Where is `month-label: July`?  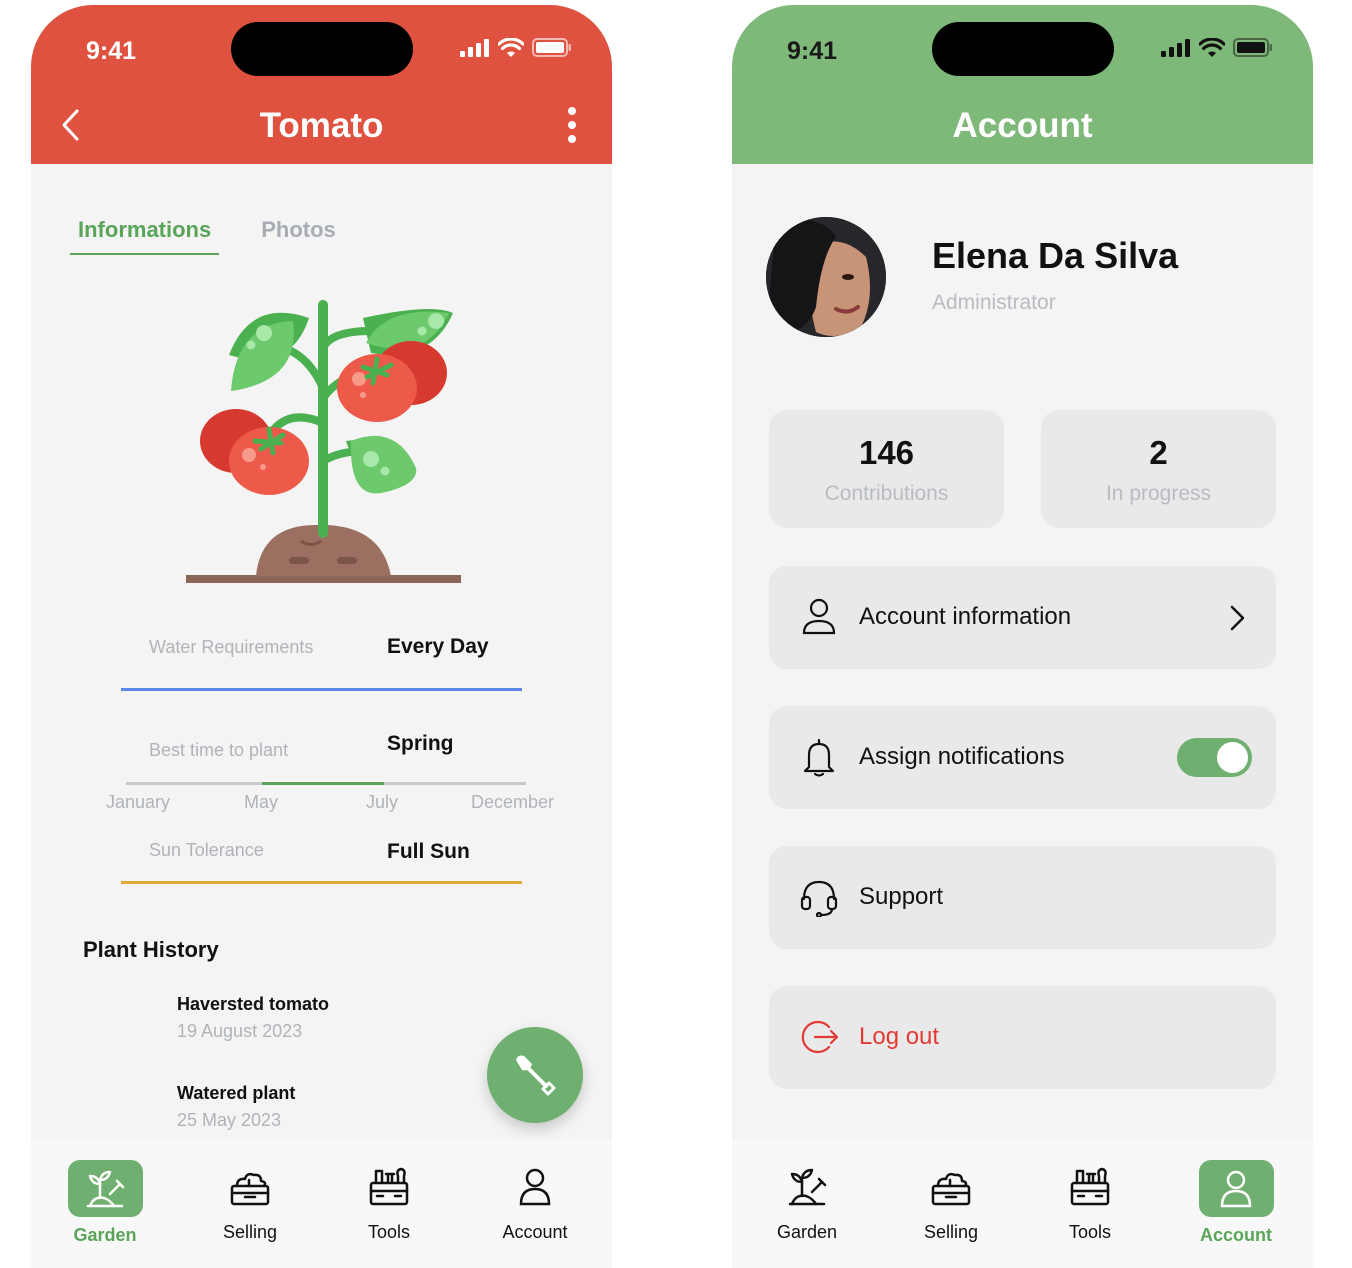 month-label: July is located at coordinates (382, 802).